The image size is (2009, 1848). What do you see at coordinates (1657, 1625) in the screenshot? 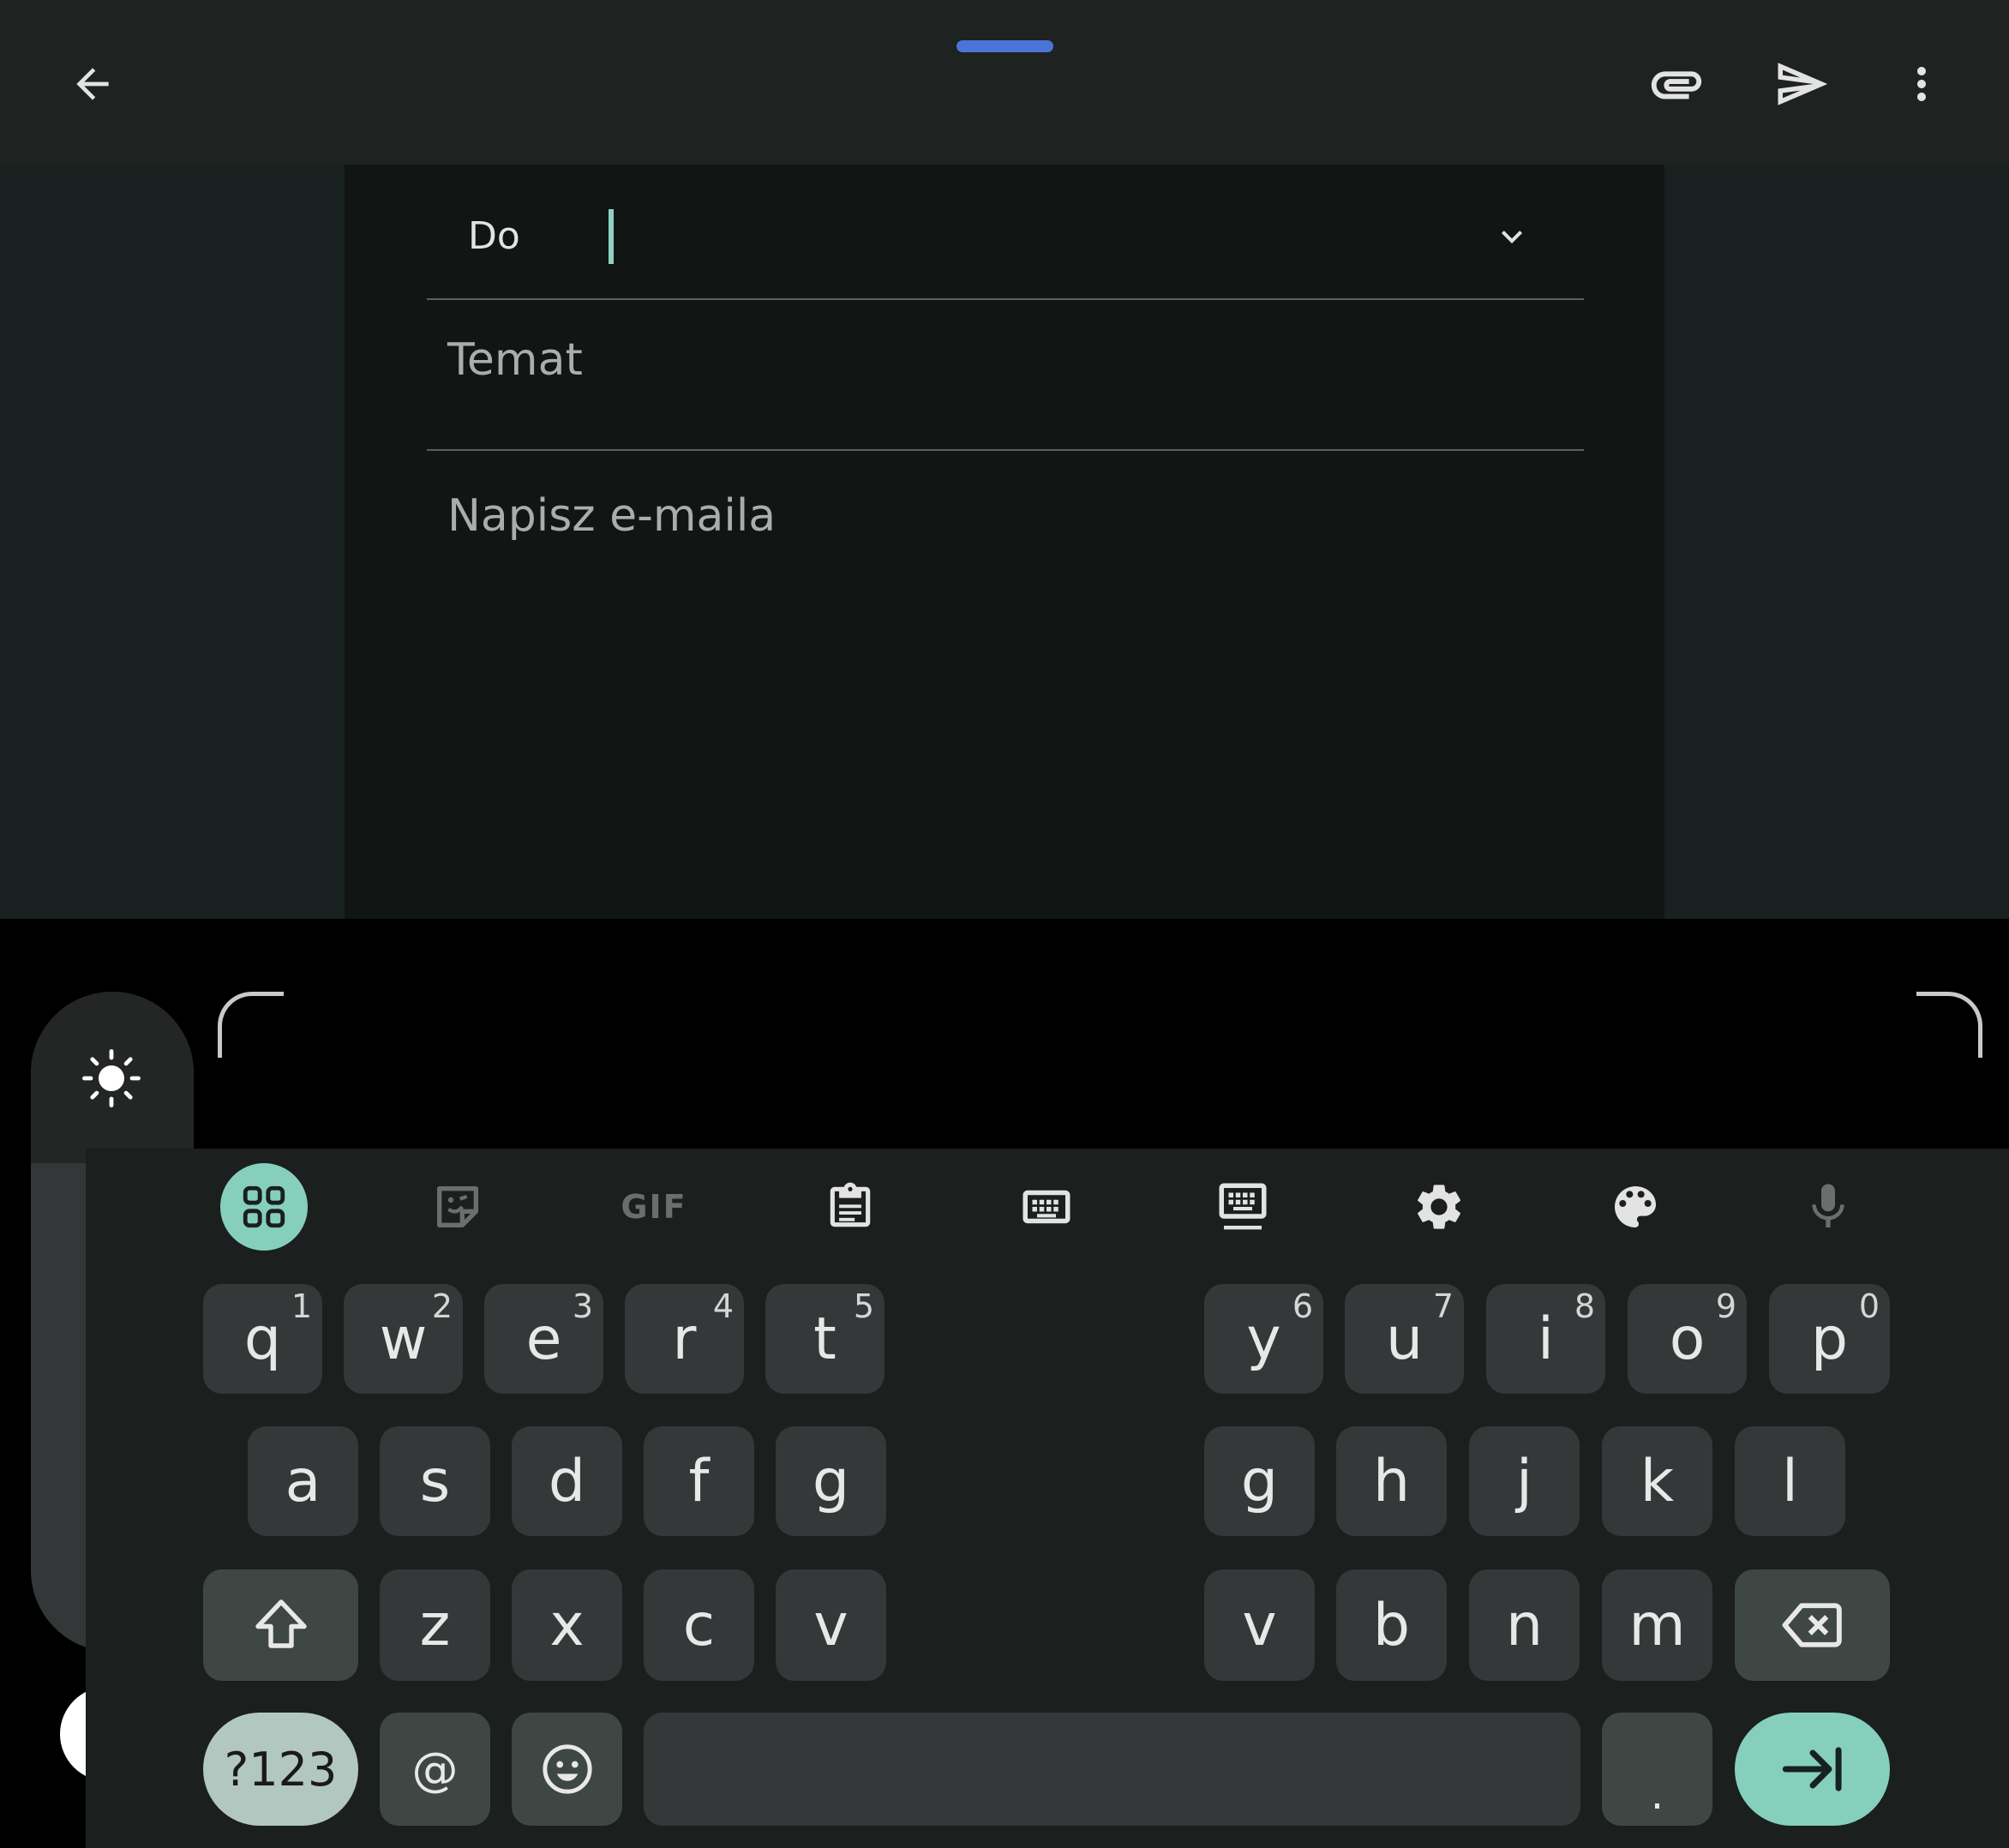
I see `key-m: m` at bounding box center [1657, 1625].